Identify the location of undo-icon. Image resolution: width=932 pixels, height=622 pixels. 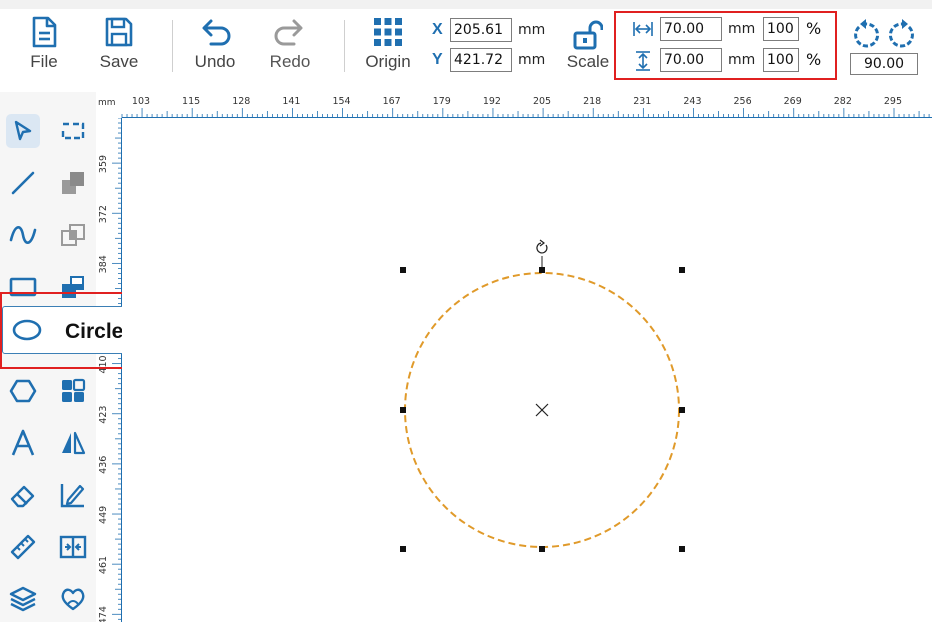
(216, 32).